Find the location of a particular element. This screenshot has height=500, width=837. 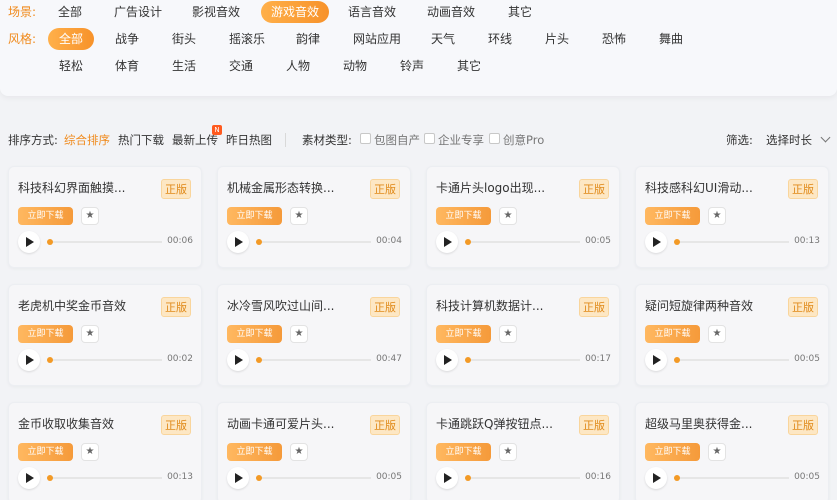

sound-card: 科技科幻界面触摸... 正版 立即下载 ★ 00:06 is located at coordinates (105, 217).